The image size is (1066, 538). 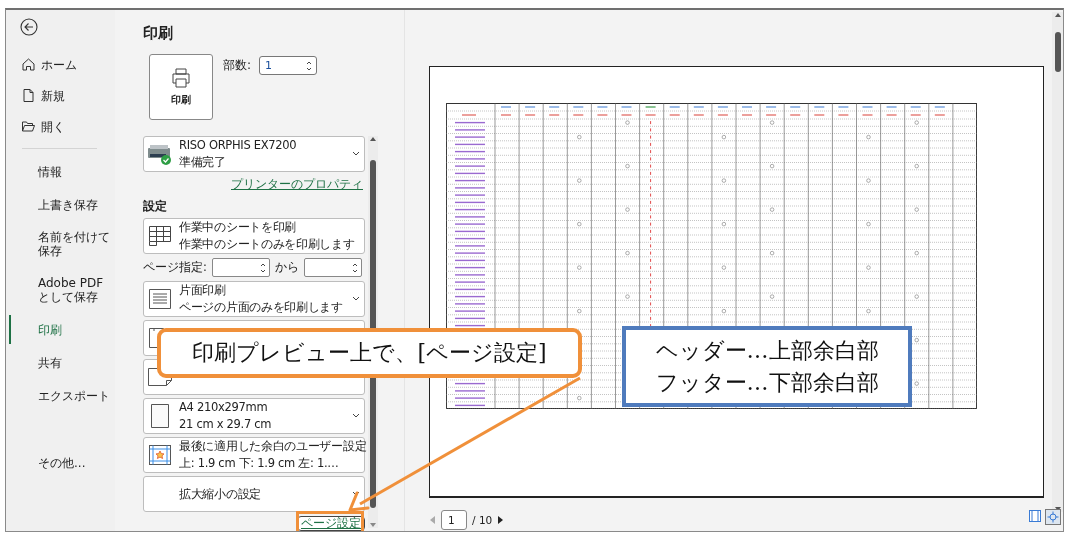 What do you see at coordinates (155, 206) in the screenshot?
I see `section-heading: 設定` at bounding box center [155, 206].